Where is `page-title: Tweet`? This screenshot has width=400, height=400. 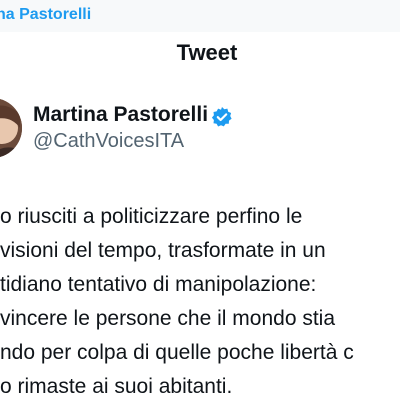
page-title: Tweet is located at coordinates (207, 52).